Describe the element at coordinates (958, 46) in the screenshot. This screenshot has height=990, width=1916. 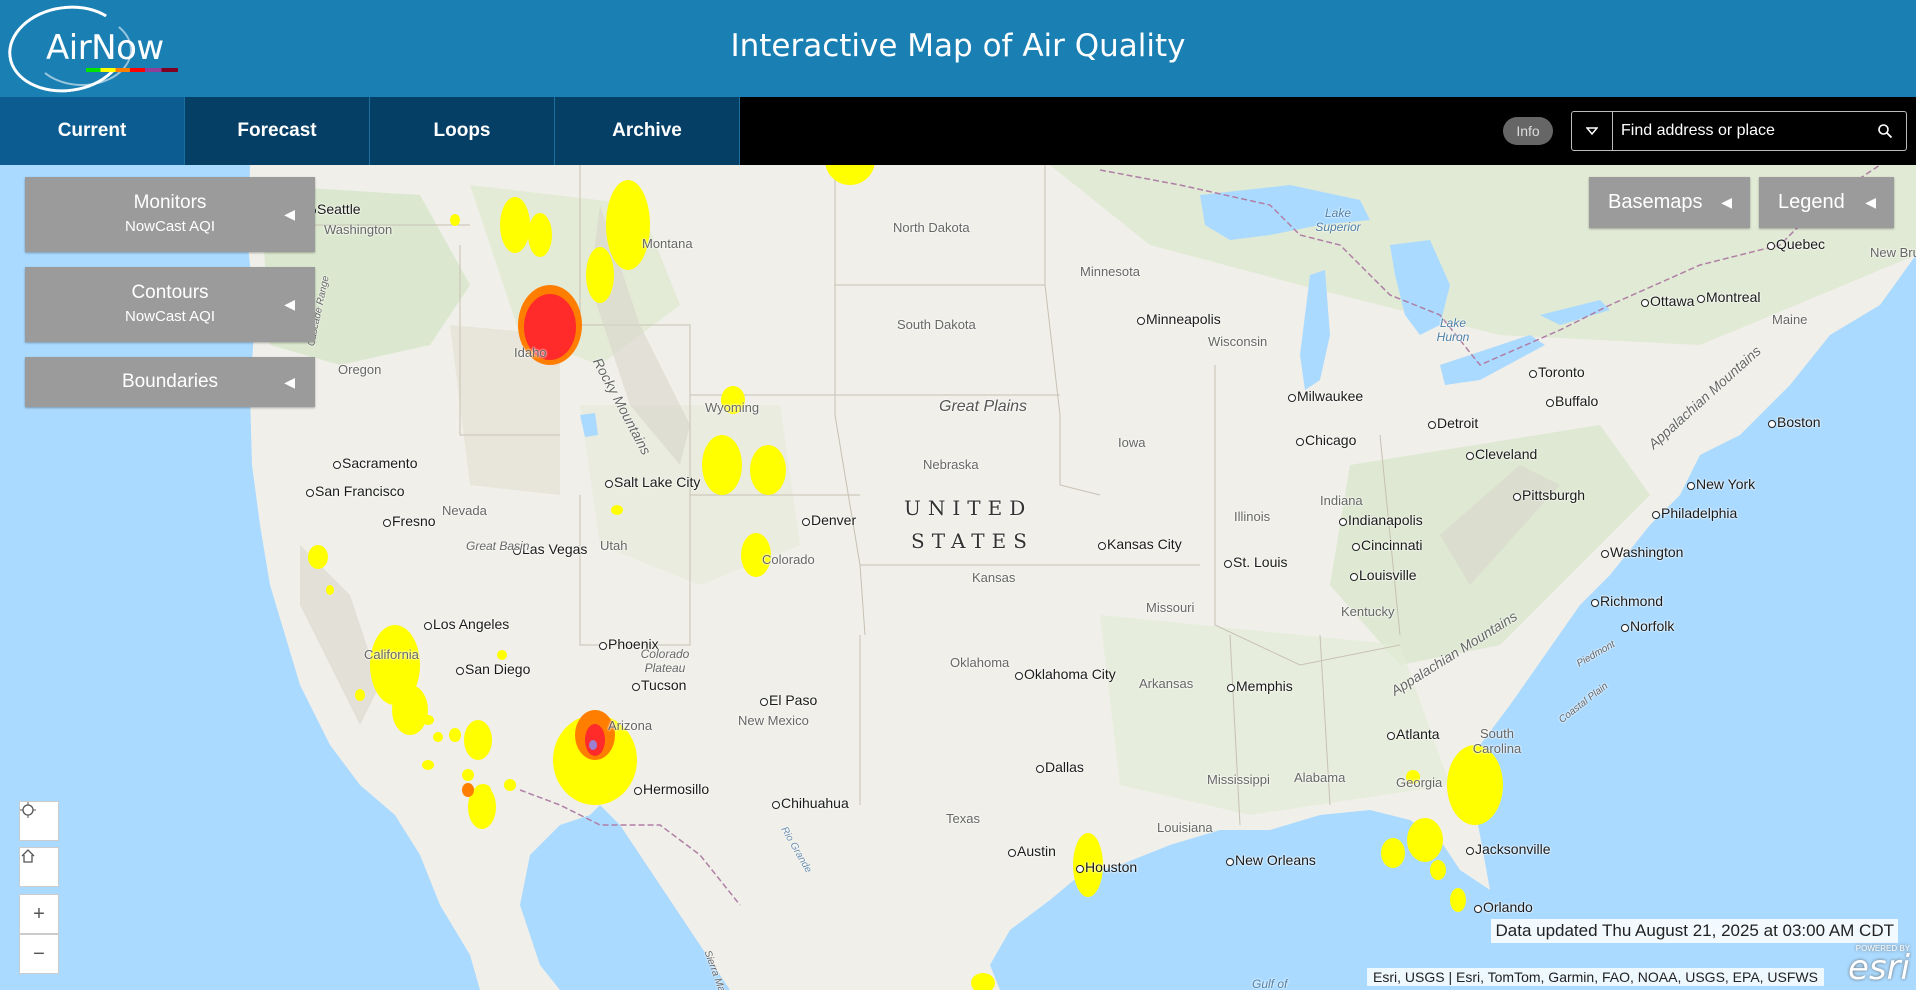
I see `page-title: Interactive Map of Air Quality` at that location.